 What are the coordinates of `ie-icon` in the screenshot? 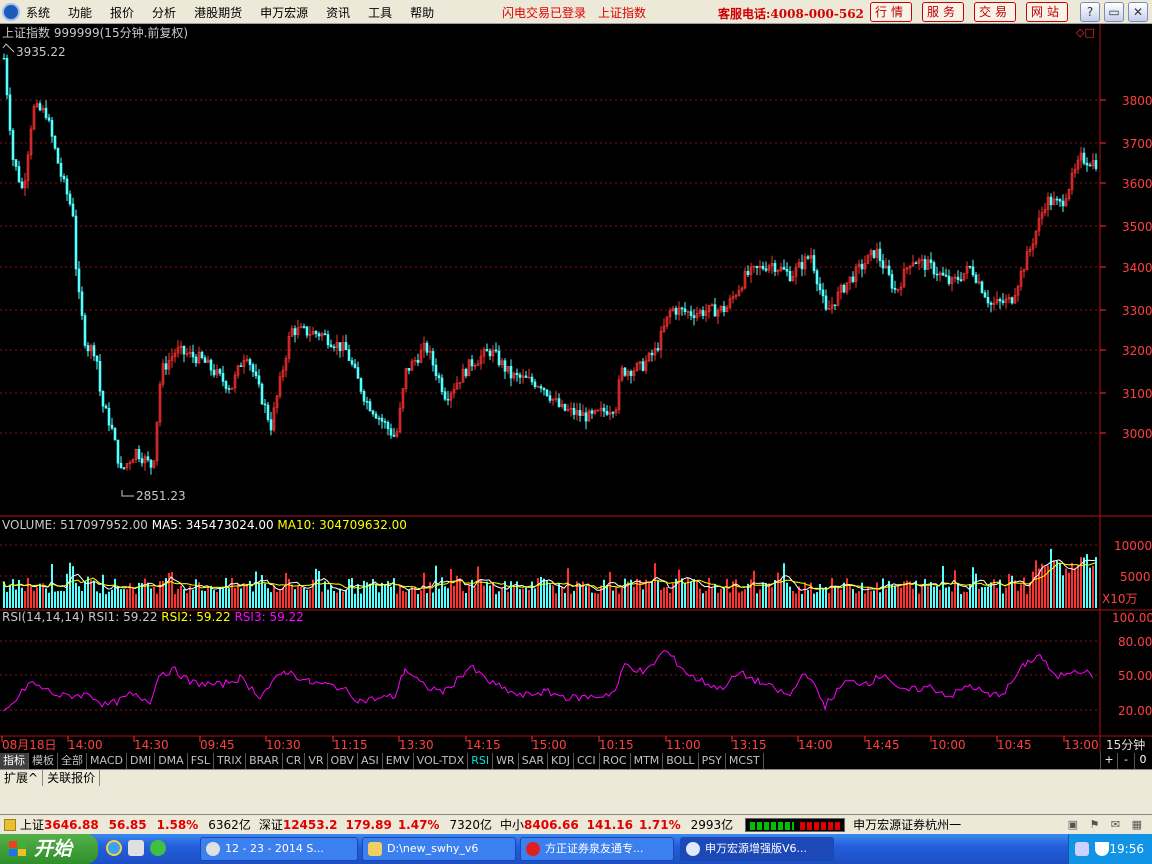 It's located at (114, 848).